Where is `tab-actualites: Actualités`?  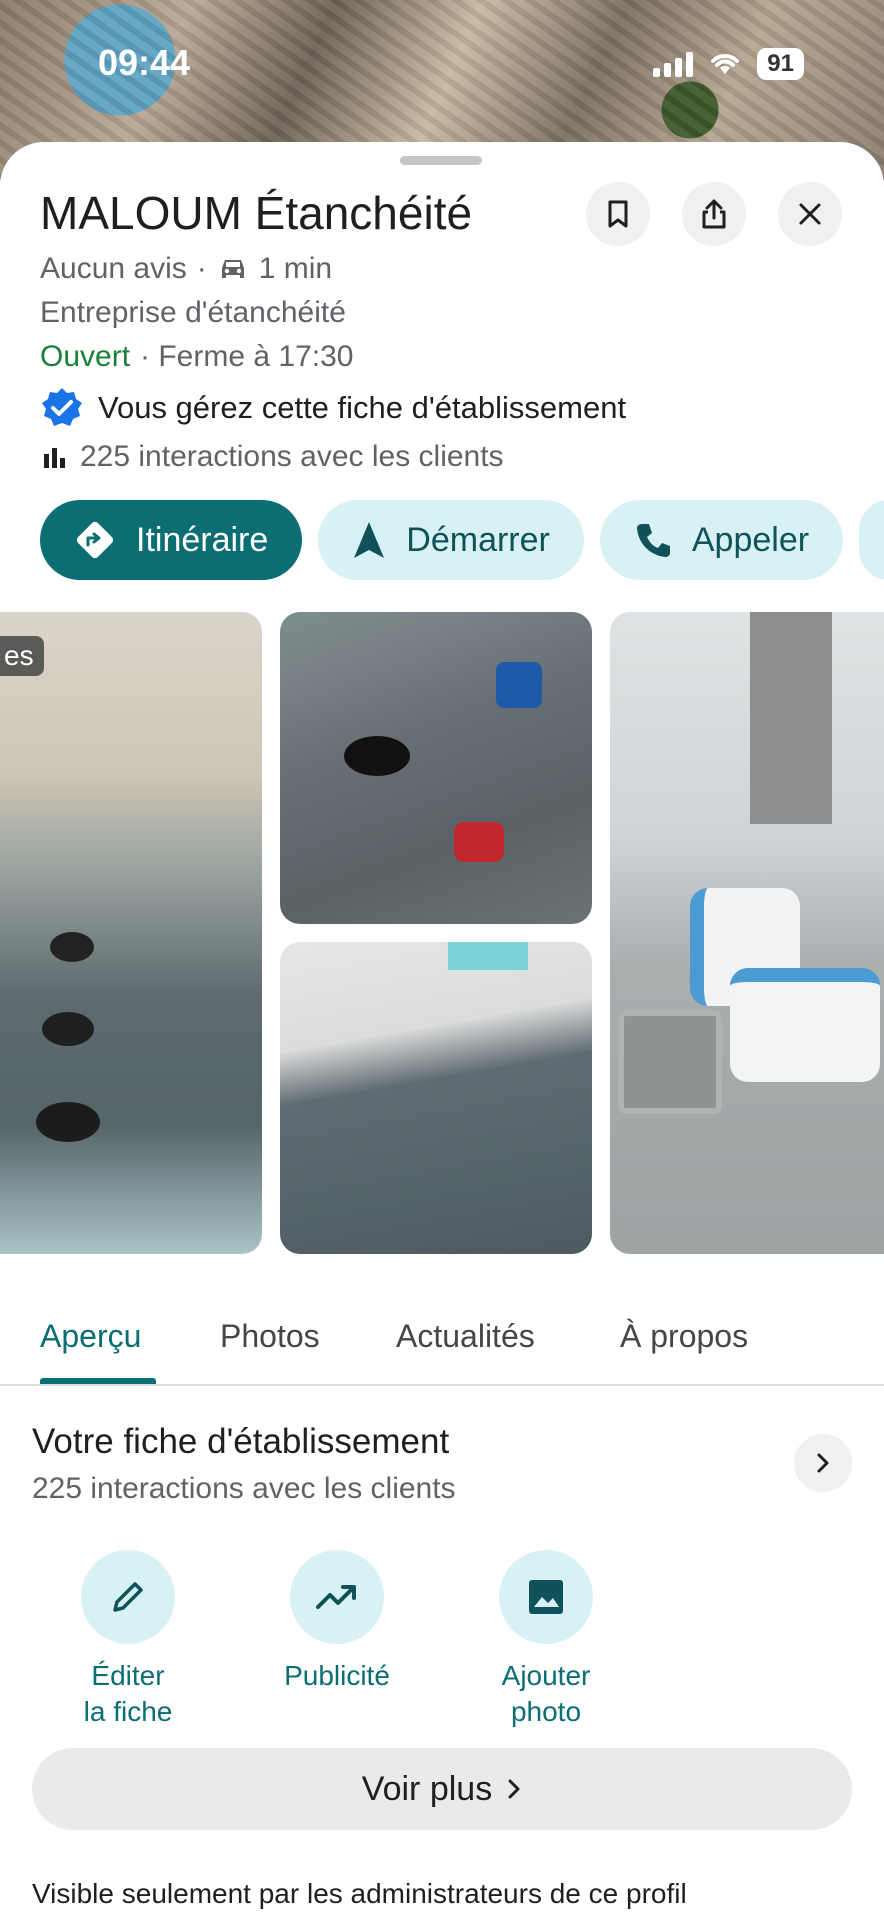 tab-actualites: Actualités is located at coordinates (465, 1336).